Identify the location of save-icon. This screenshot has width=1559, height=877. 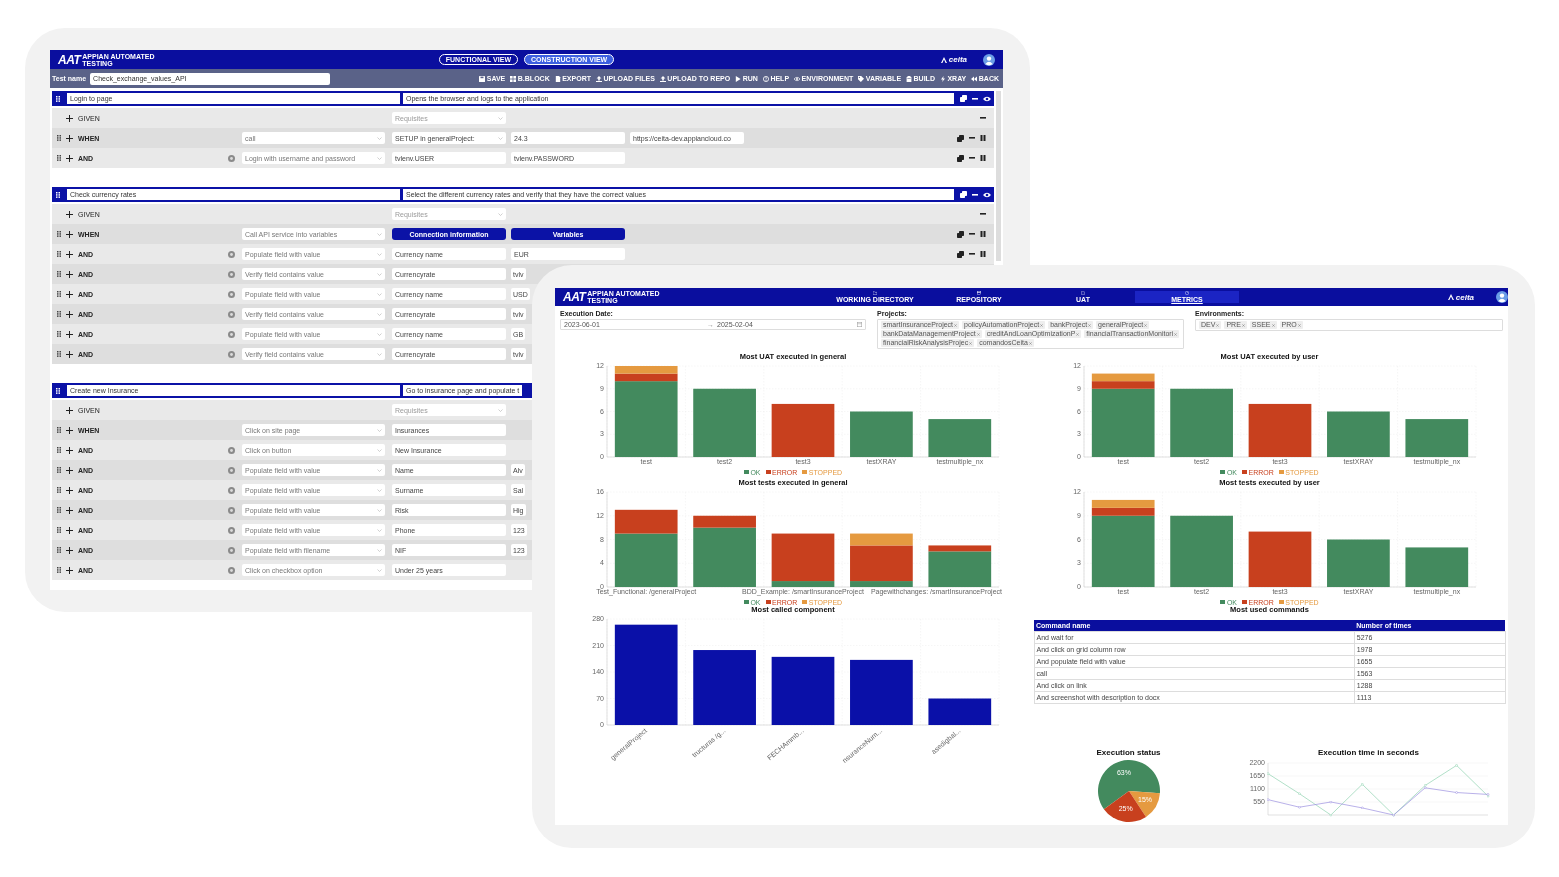
(482, 78).